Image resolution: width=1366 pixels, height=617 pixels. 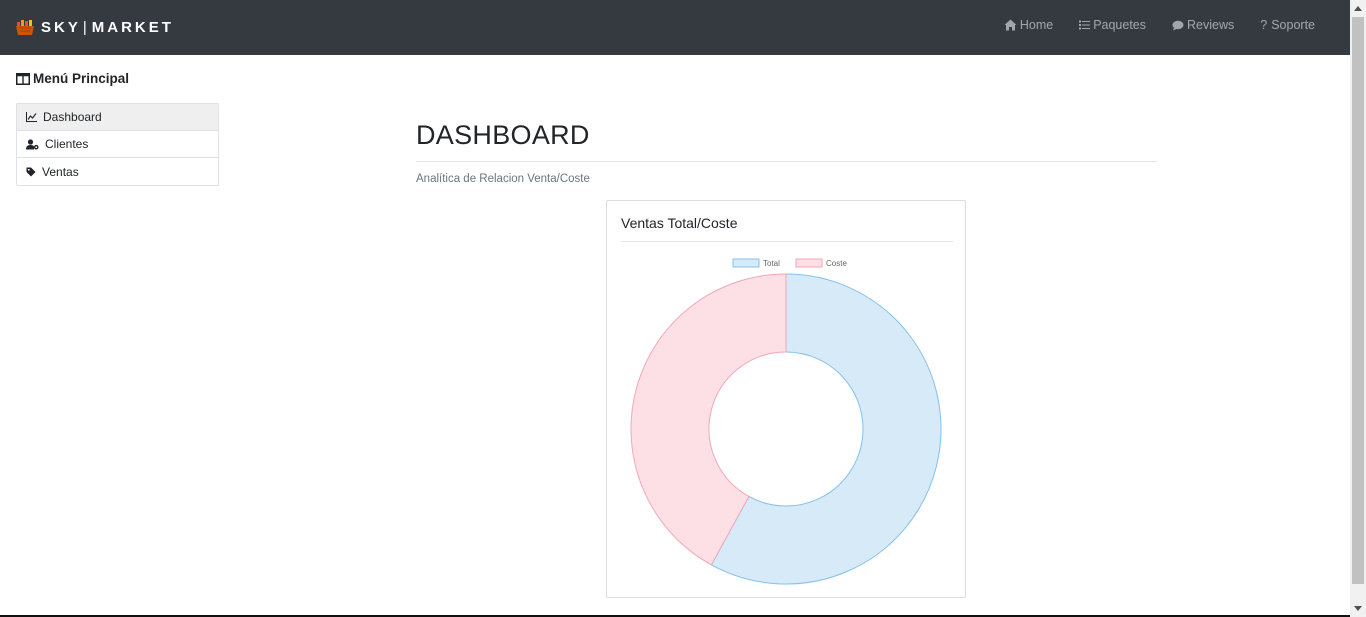 I want to click on question-icon: ?, so click(x=1264, y=25).